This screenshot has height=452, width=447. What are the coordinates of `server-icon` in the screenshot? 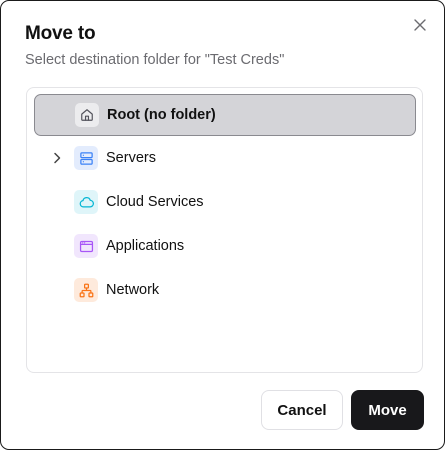 It's located at (86, 158).